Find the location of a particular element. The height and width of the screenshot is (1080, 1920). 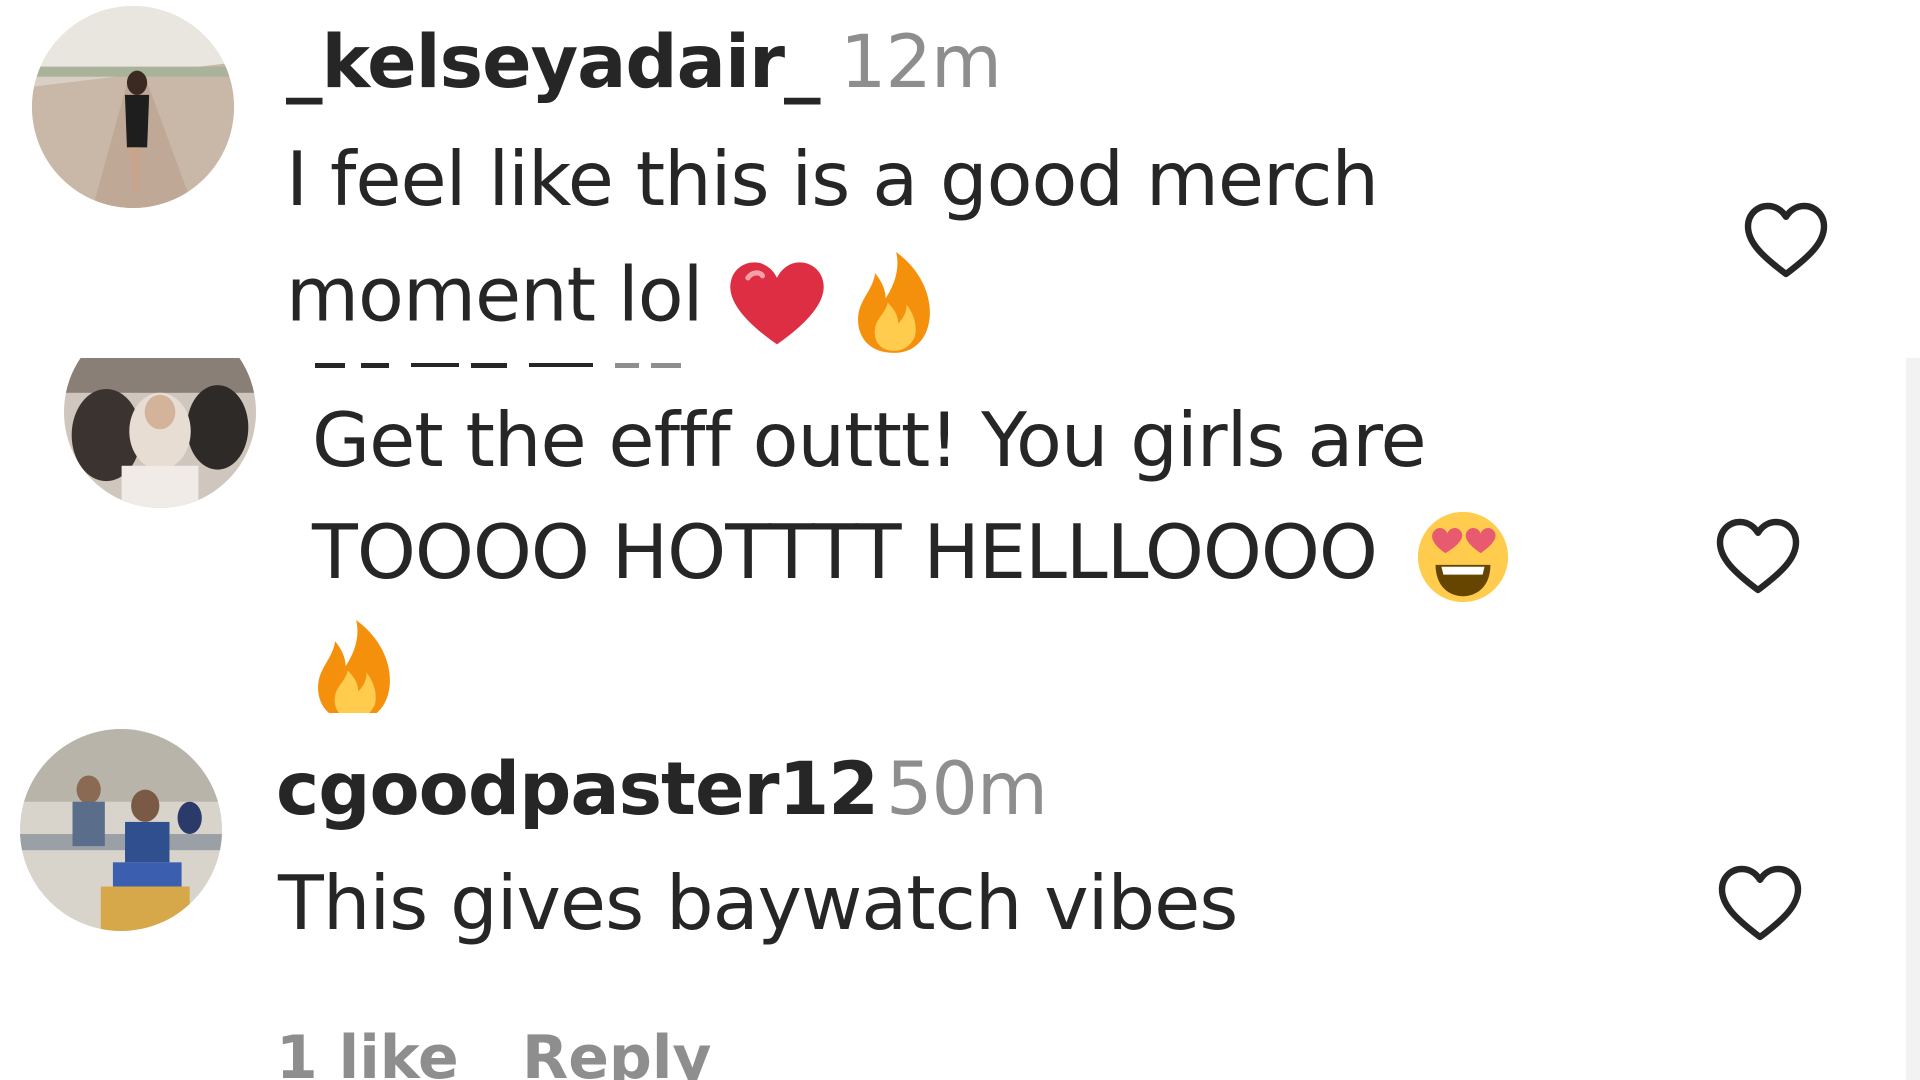

comment-text: TOOOO HOTTTT HELLLOOOO is located at coordinates (845, 552).